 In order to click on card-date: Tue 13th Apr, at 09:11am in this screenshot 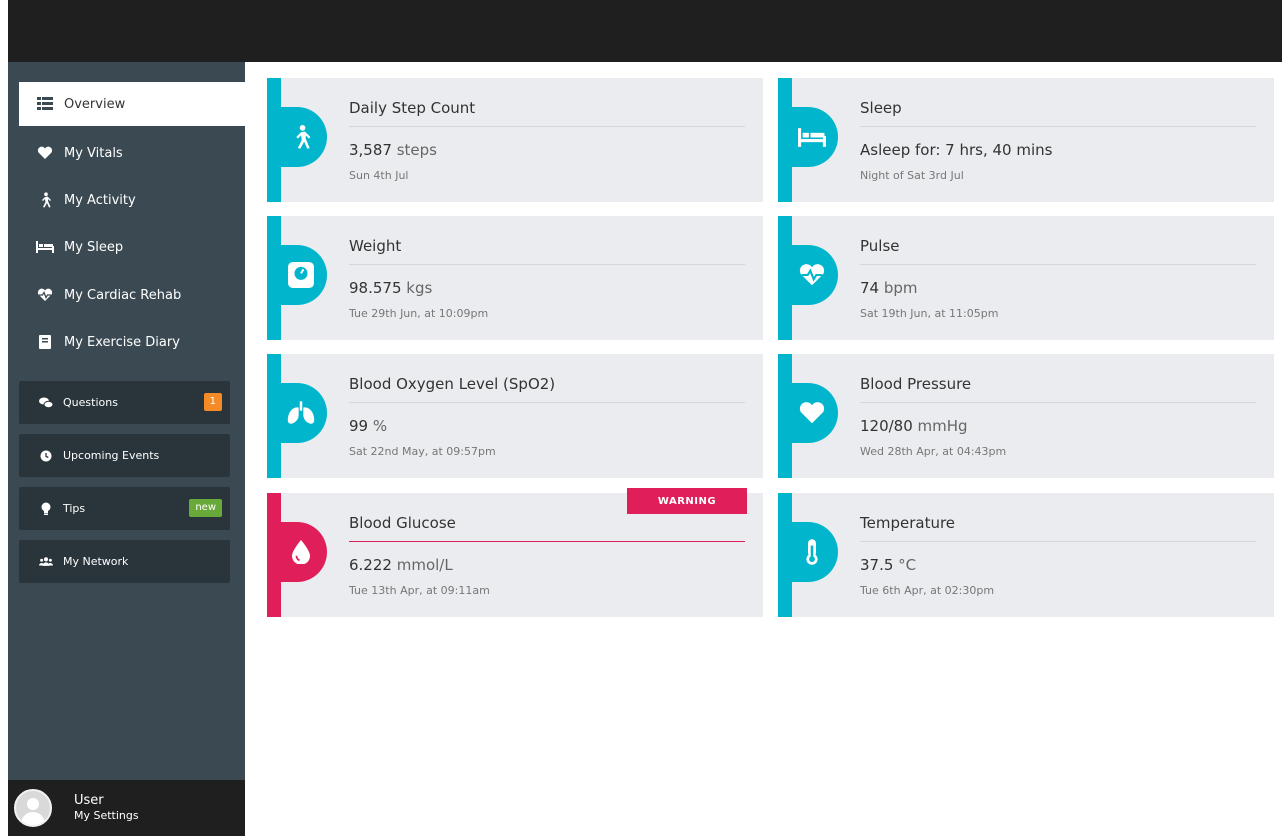, I will do `click(419, 590)`.